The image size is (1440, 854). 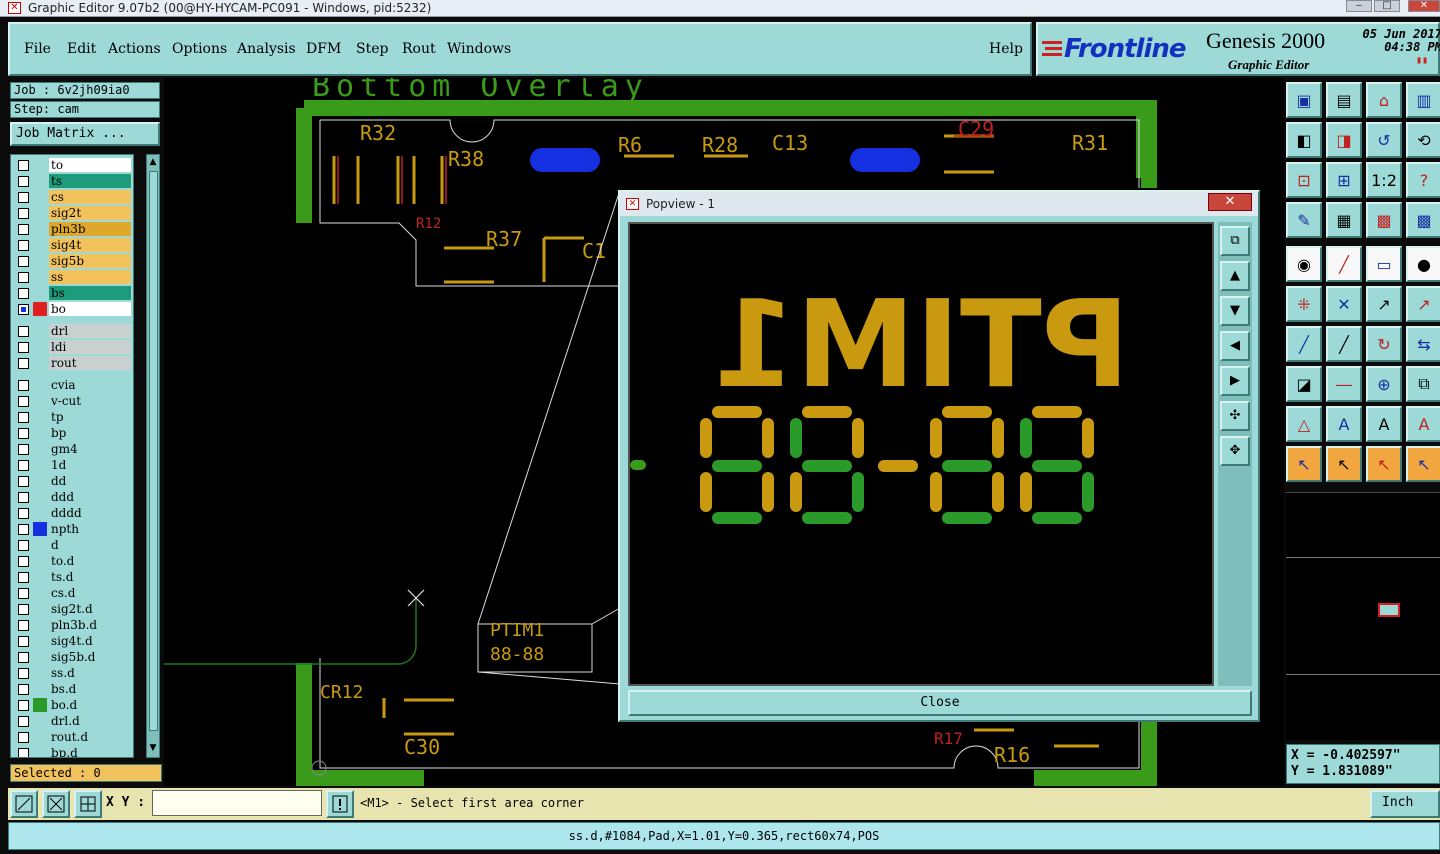 I want to click on scale-1-2-button: 1:2, so click(x=1384, y=180).